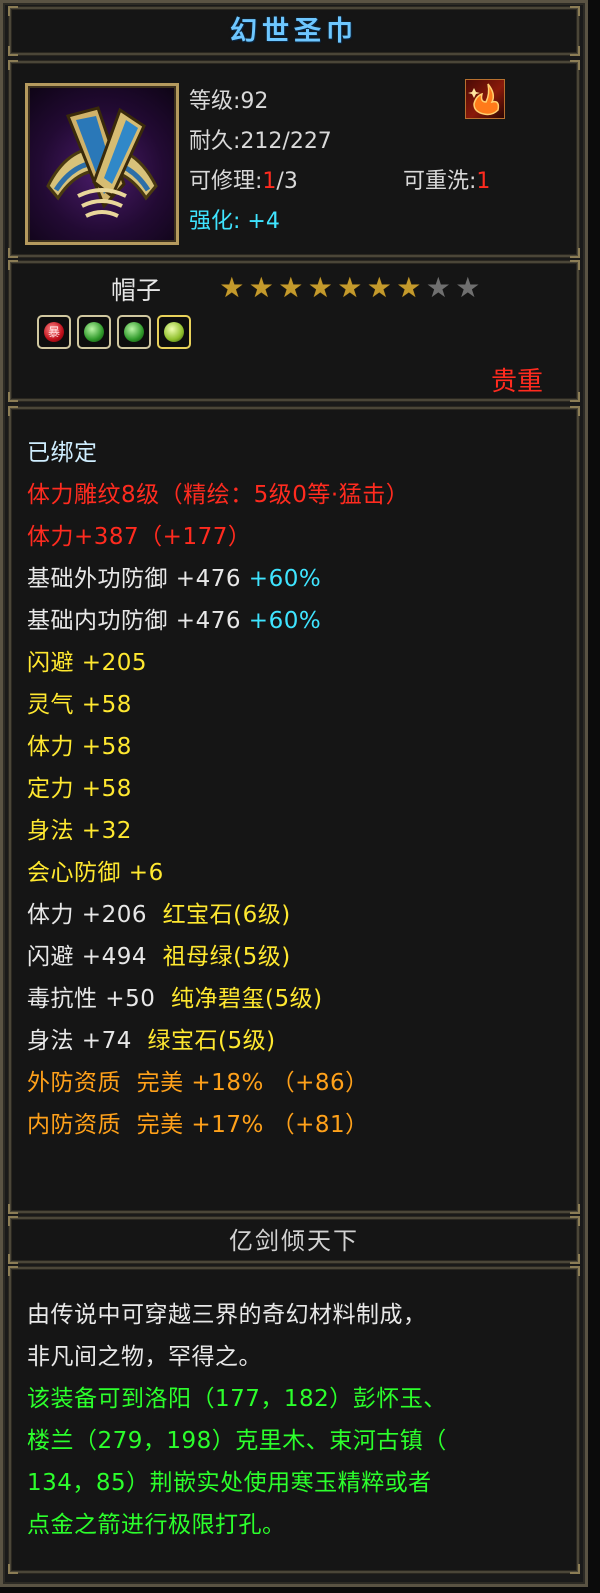 Image resolution: width=600 pixels, height=1593 pixels. I want to click on repair-count: 可修理:1/3, so click(243, 179).